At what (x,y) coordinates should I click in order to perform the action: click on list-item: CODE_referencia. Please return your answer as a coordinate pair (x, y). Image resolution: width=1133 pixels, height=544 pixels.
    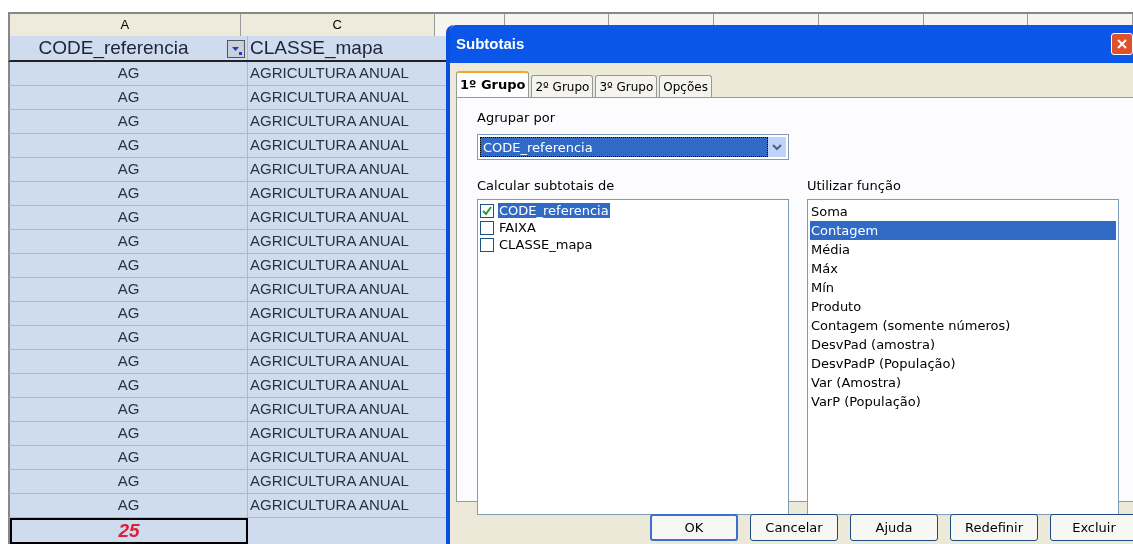
    Looking at the image, I should click on (554, 210).